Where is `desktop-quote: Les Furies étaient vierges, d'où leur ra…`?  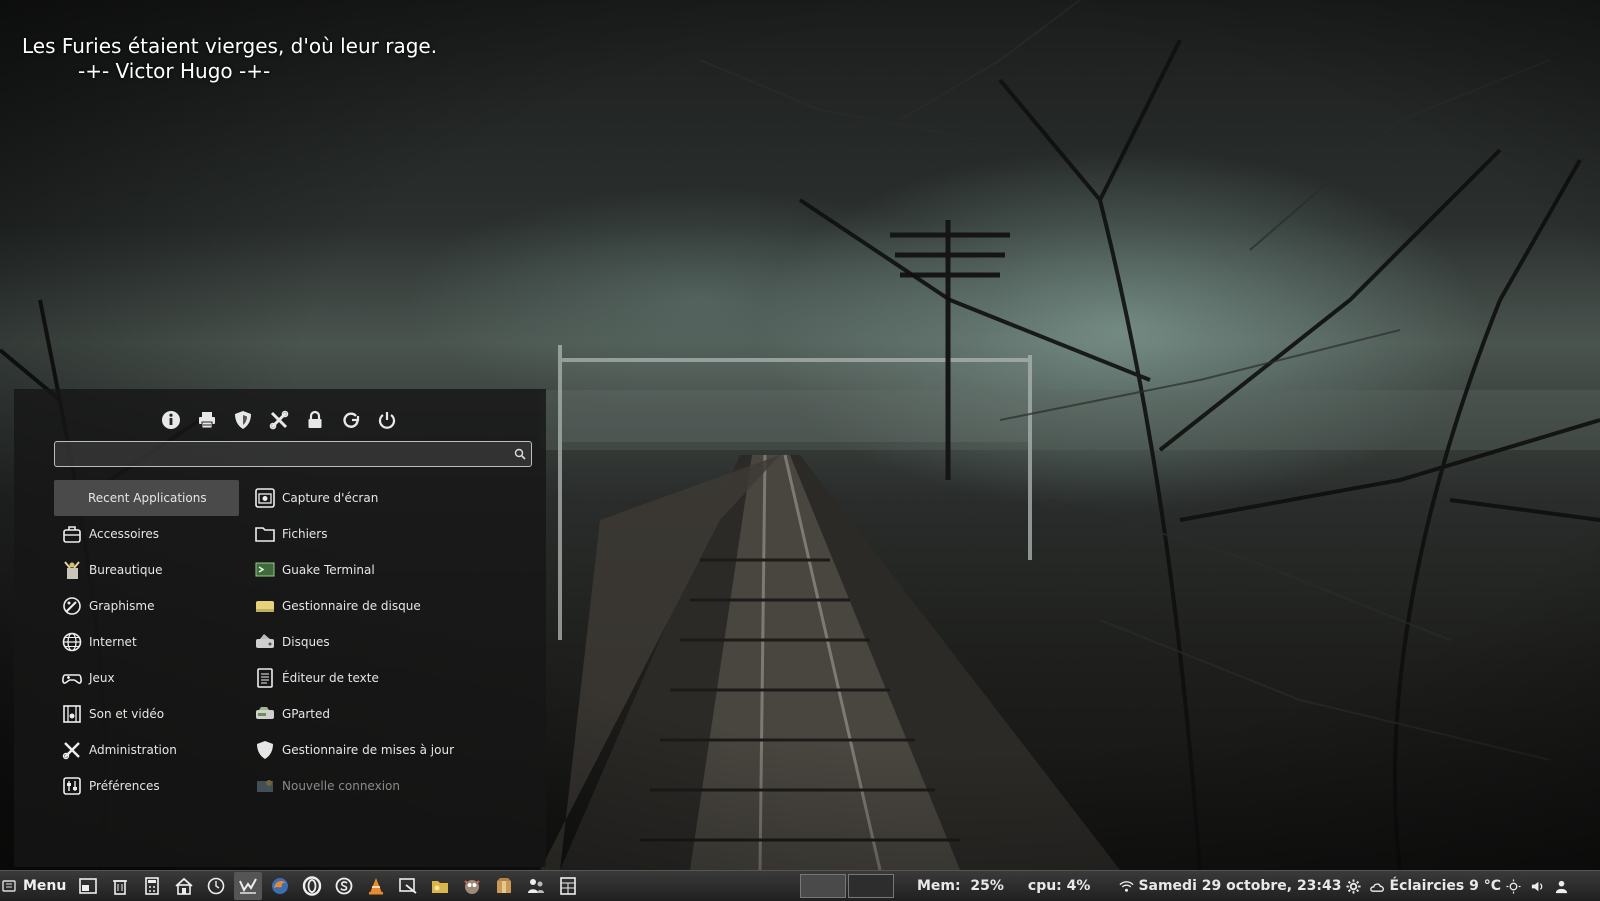 desktop-quote: Les Furies étaient vierges, d'où leur ra… is located at coordinates (229, 59).